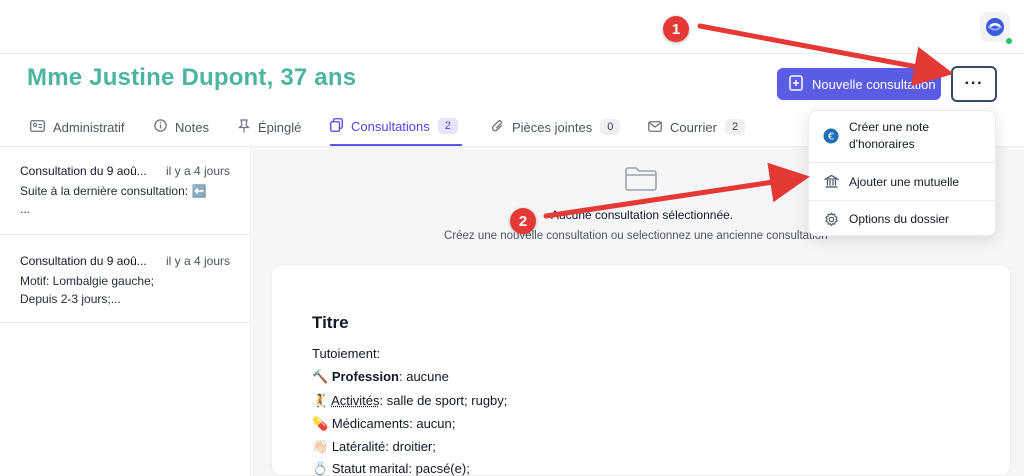 Image resolution: width=1024 pixels, height=476 pixels. I want to click on top-bar, so click(512, 27).